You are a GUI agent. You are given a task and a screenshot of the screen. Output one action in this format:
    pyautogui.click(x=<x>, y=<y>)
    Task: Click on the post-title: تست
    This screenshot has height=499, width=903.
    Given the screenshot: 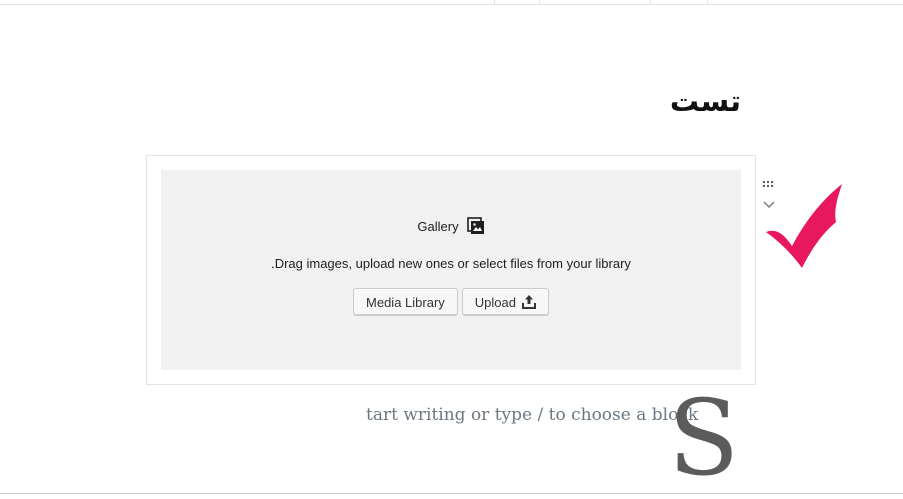 What is the action you would take?
    pyautogui.click(x=705, y=101)
    